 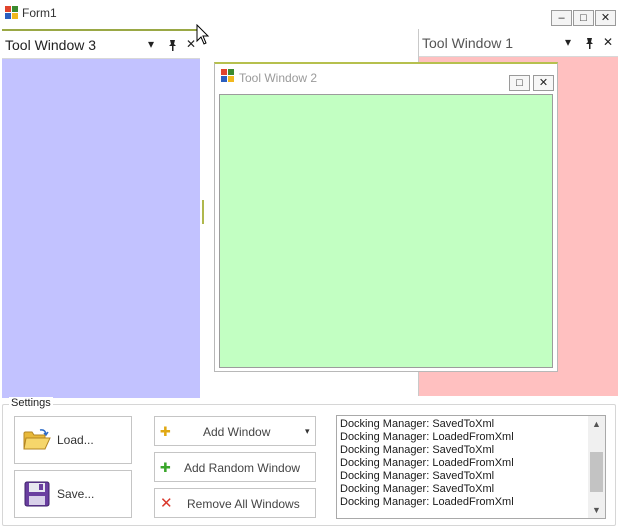 I want to click on scroll-thumb, so click(x=596, y=472).